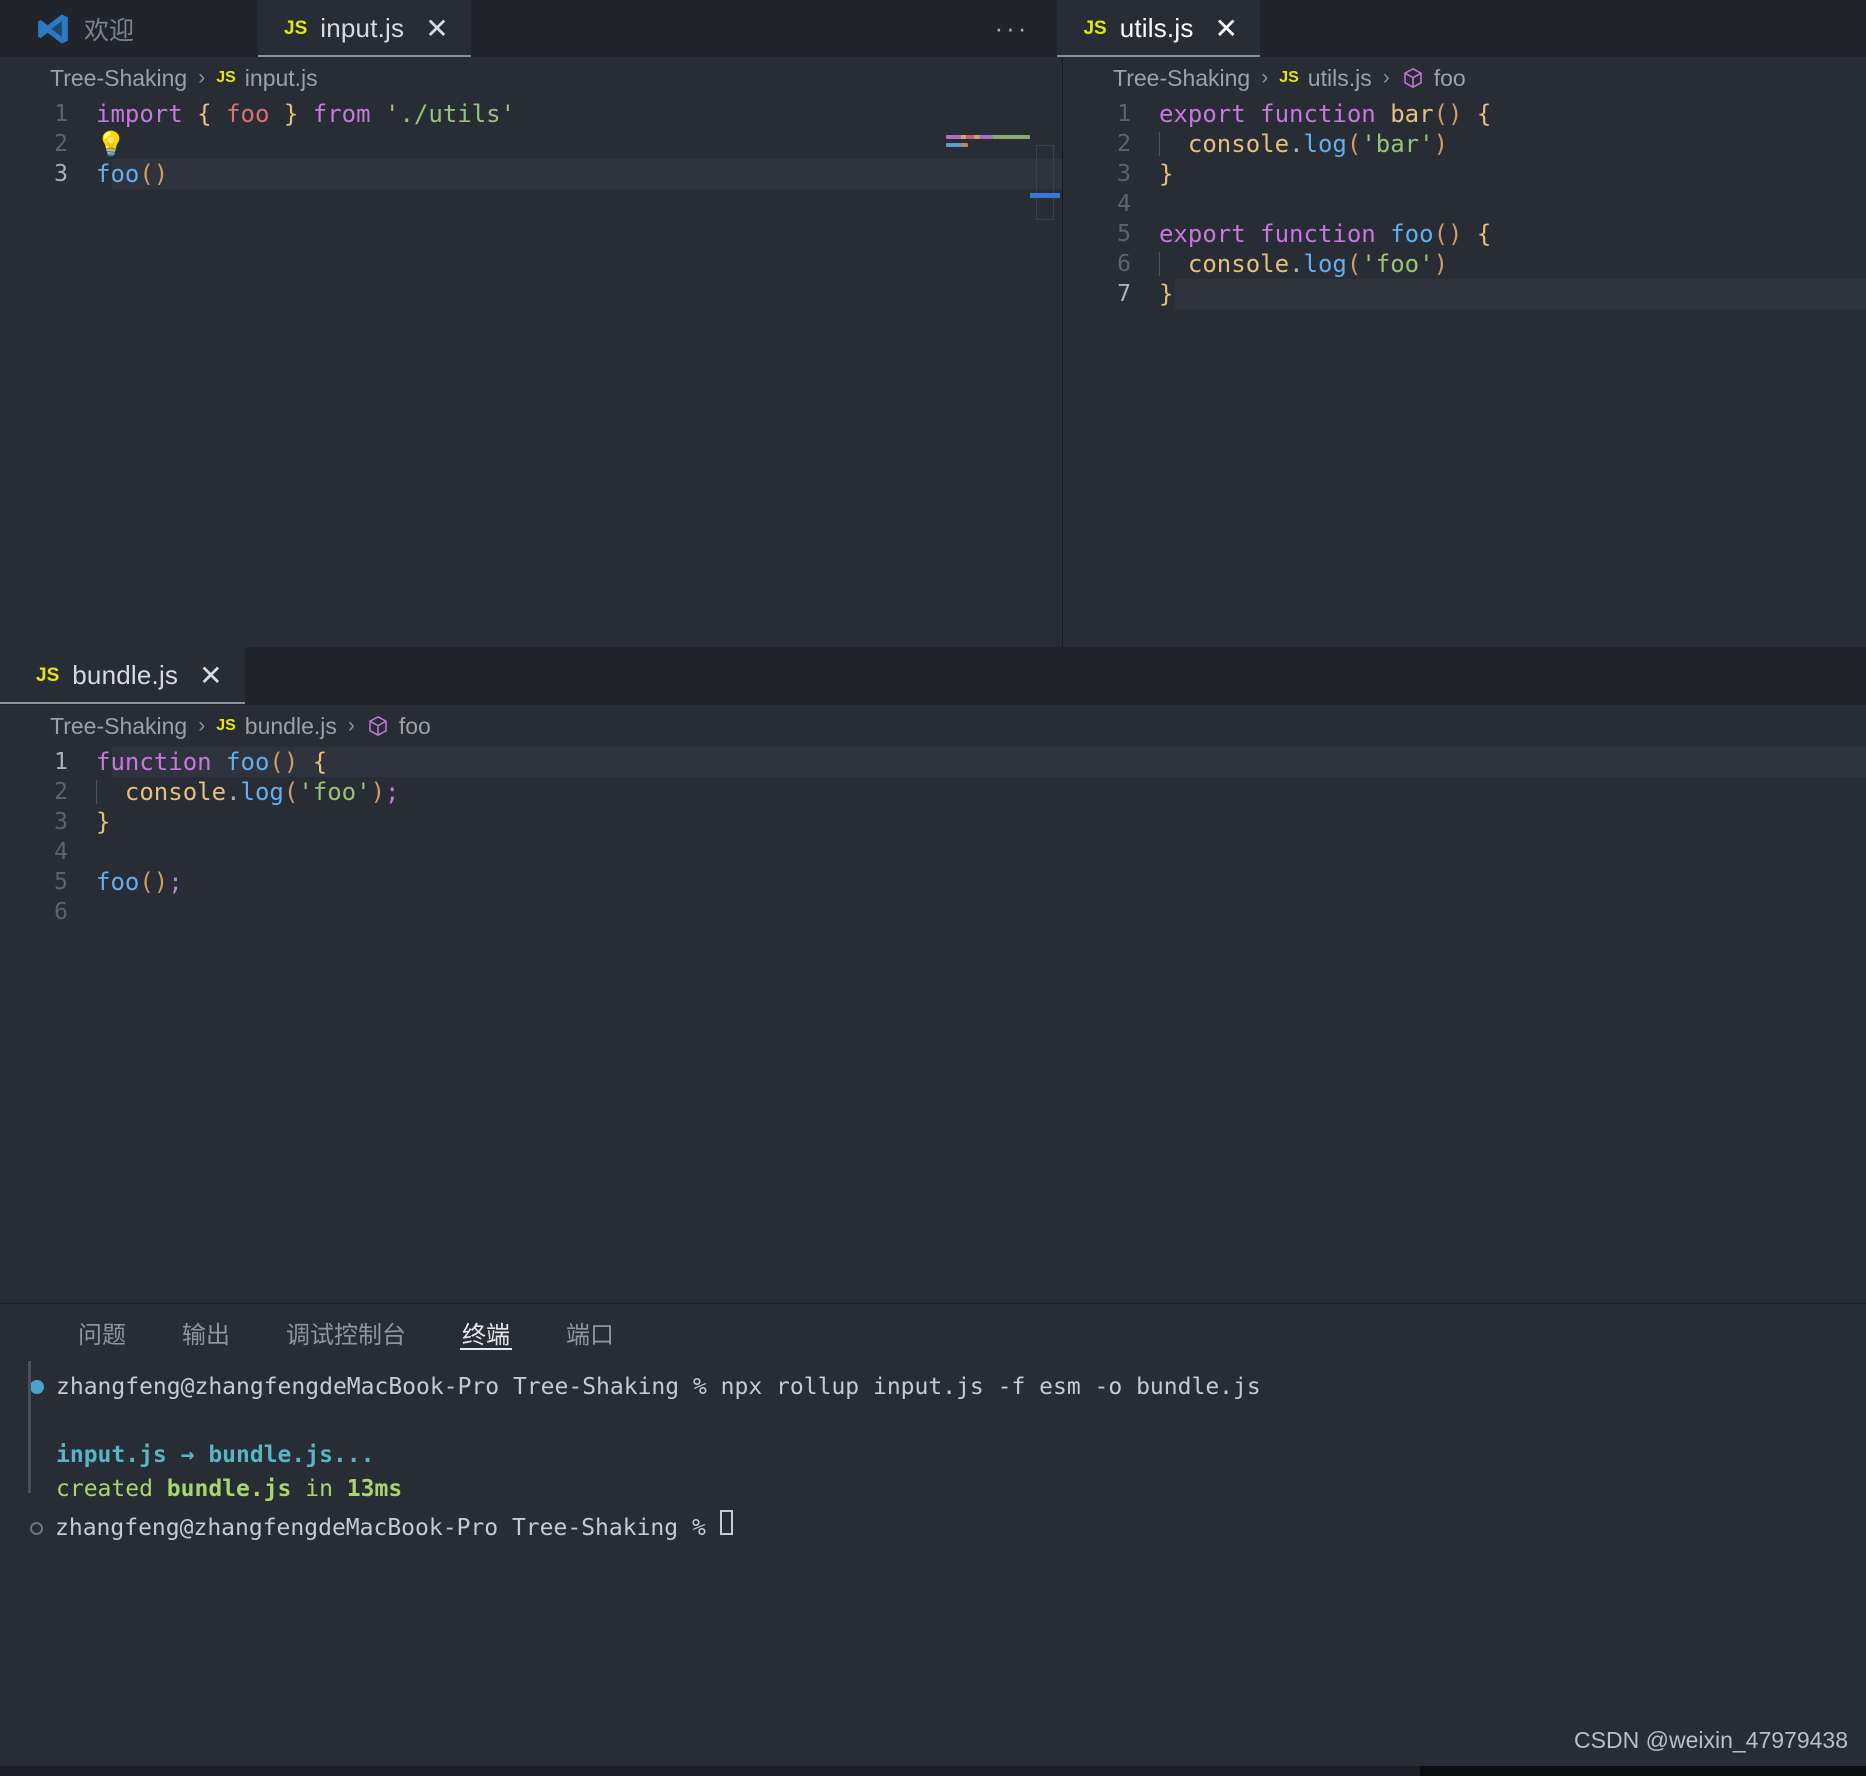 The height and width of the screenshot is (1776, 1866). I want to click on code-line: 3 foo(), so click(531, 174).